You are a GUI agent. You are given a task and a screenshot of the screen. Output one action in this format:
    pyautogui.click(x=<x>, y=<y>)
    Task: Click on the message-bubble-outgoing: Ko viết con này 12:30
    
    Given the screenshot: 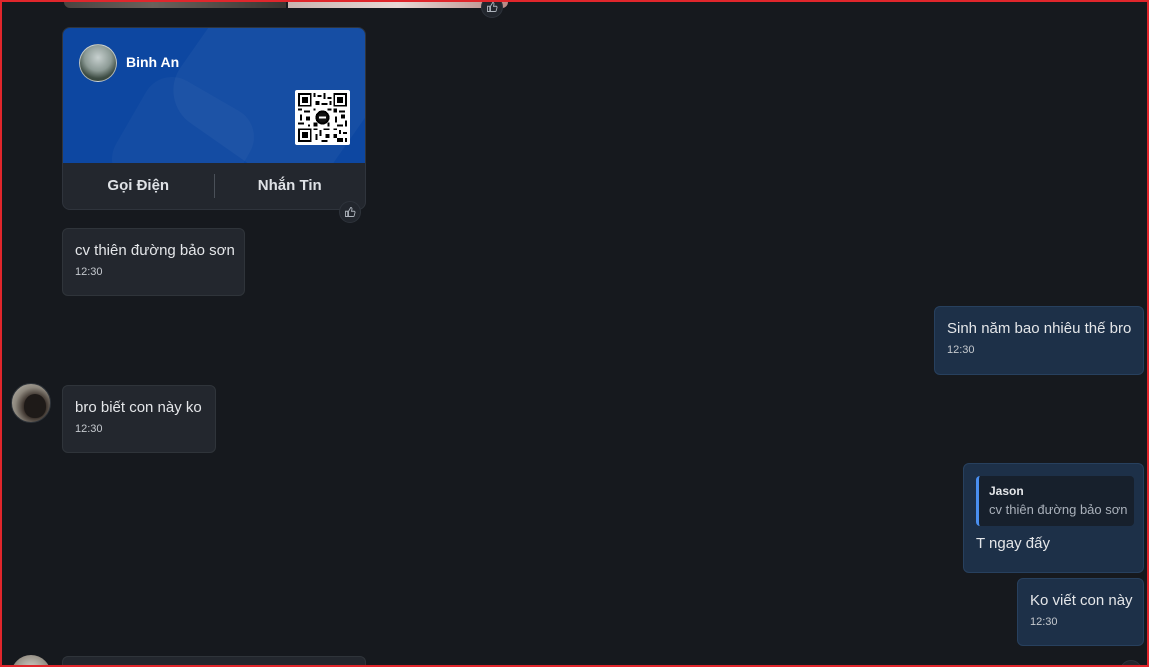 What is the action you would take?
    pyautogui.click(x=1080, y=612)
    